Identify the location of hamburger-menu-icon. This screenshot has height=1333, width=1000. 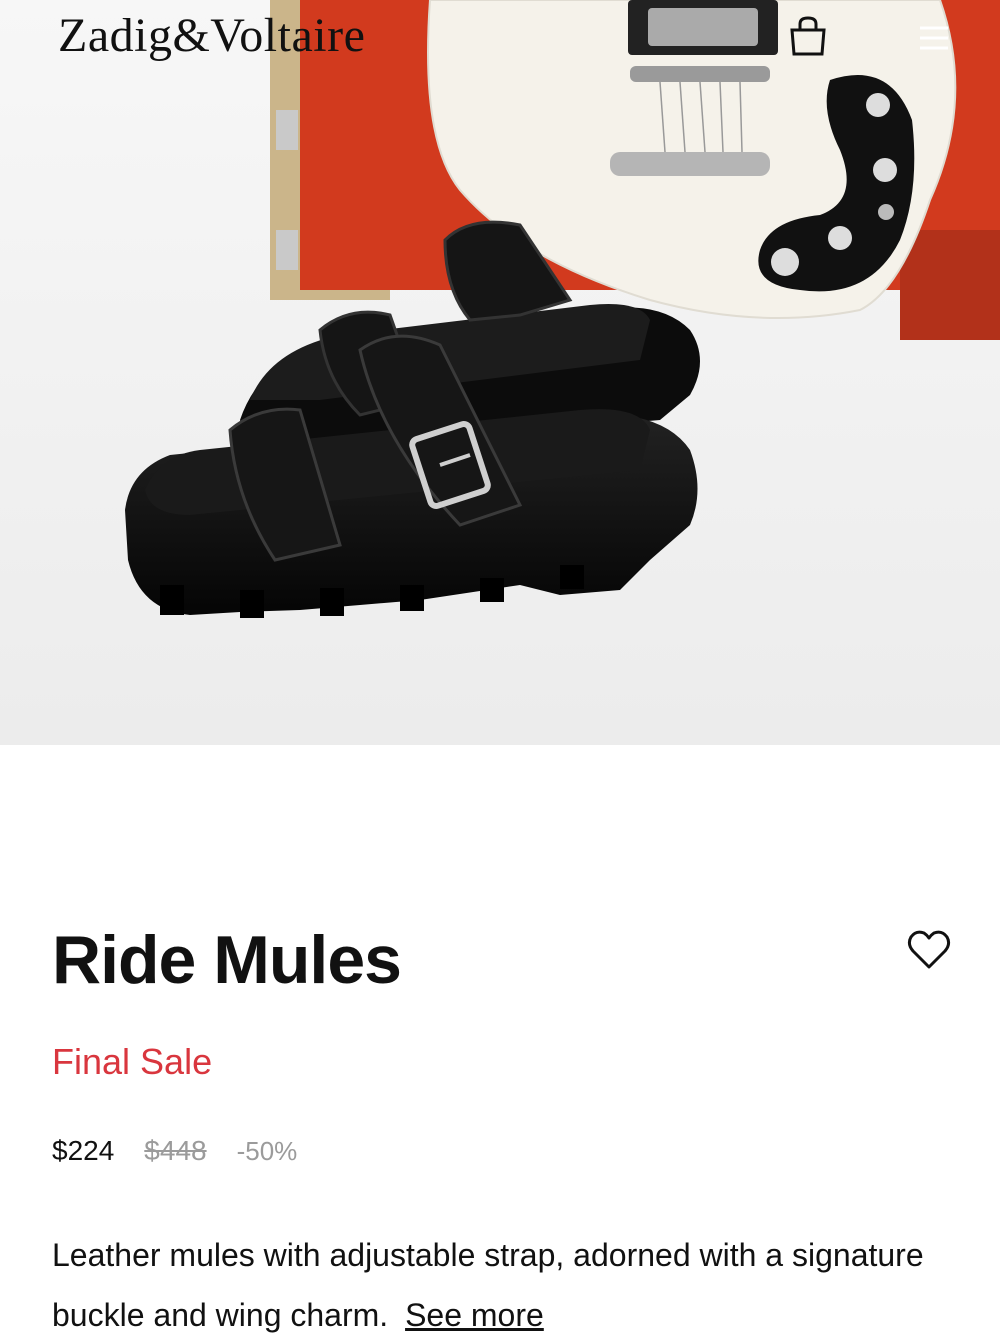
(934, 38).